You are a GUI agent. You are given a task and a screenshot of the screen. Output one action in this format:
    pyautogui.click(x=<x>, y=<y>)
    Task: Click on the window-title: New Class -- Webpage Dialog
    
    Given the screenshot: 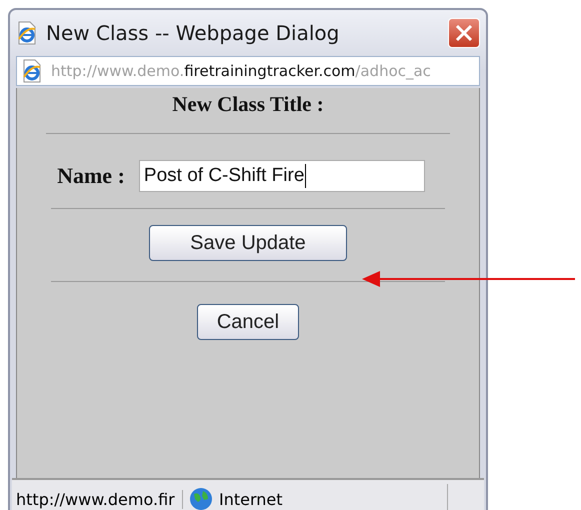 What is the action you would take?
    pyautogui.click(x=193, y=33)
    